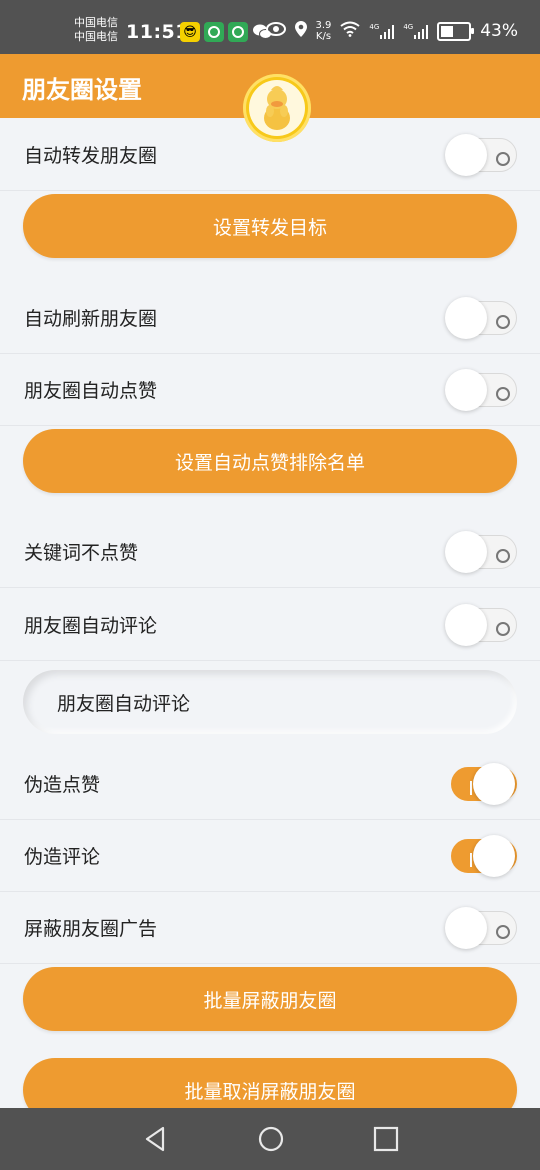  I want to click on carrier-info: 中国电信 中国电信, so click(96, 30).